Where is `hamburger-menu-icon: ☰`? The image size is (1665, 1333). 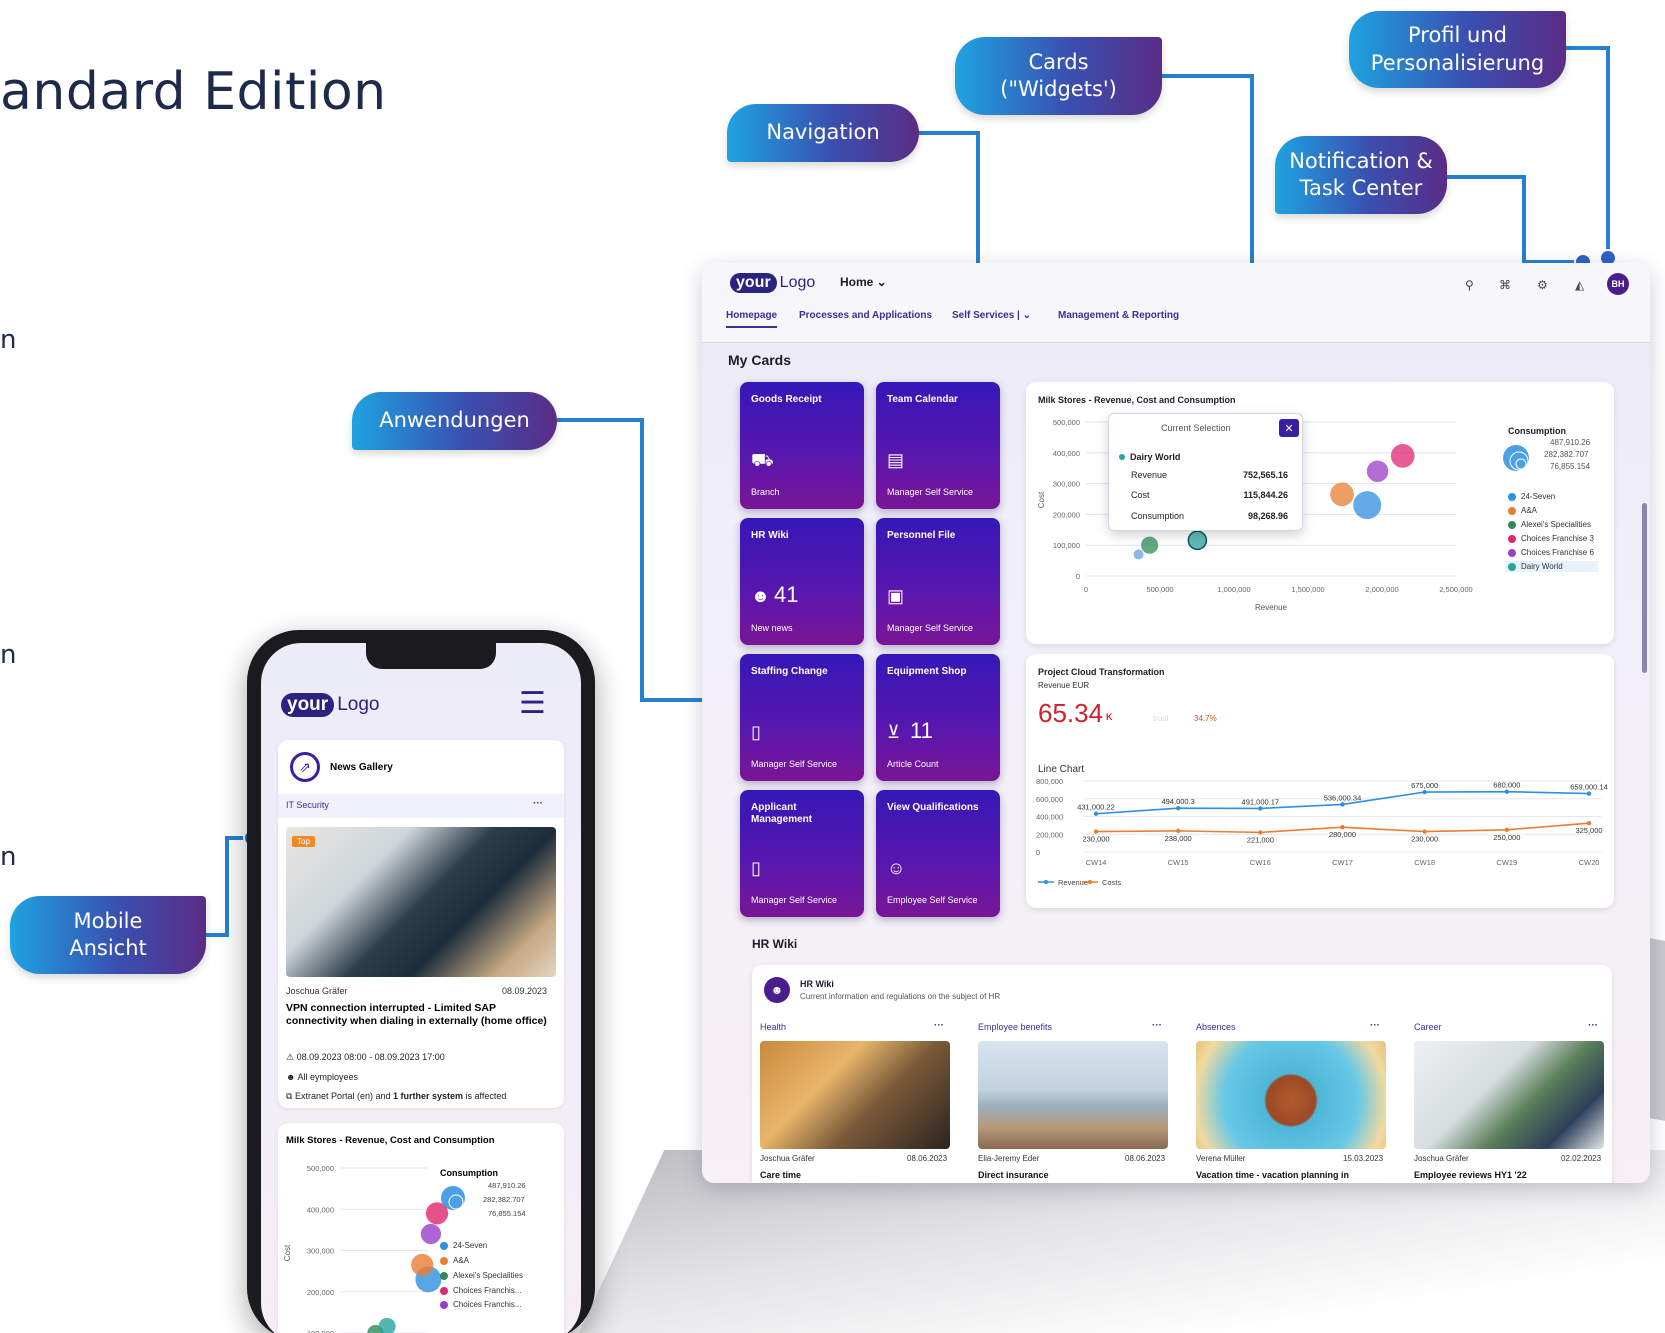
hamburger-menu-icon: ☰ is located at coordinates (532, 704).